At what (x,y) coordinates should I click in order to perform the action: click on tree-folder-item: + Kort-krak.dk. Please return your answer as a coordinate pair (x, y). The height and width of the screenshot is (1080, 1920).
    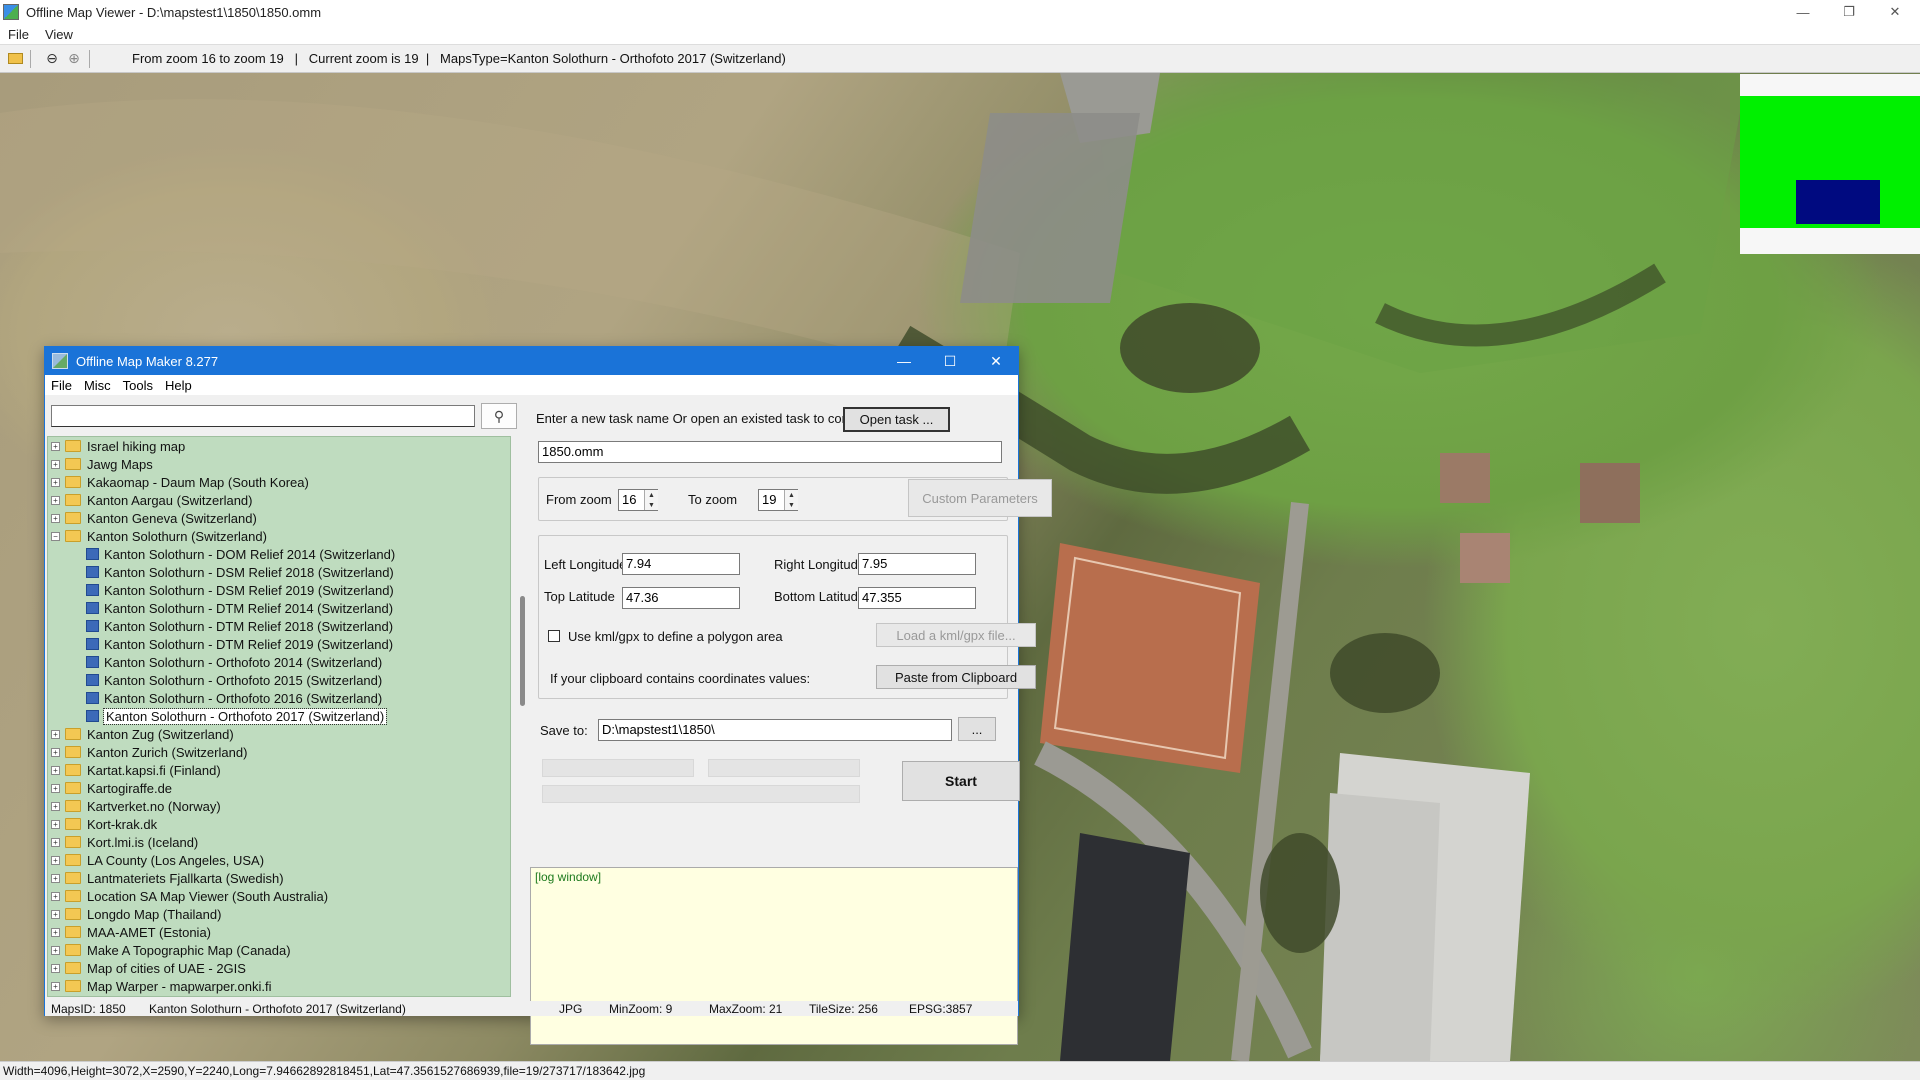
    Looking at the image, I should click on (279, 824).